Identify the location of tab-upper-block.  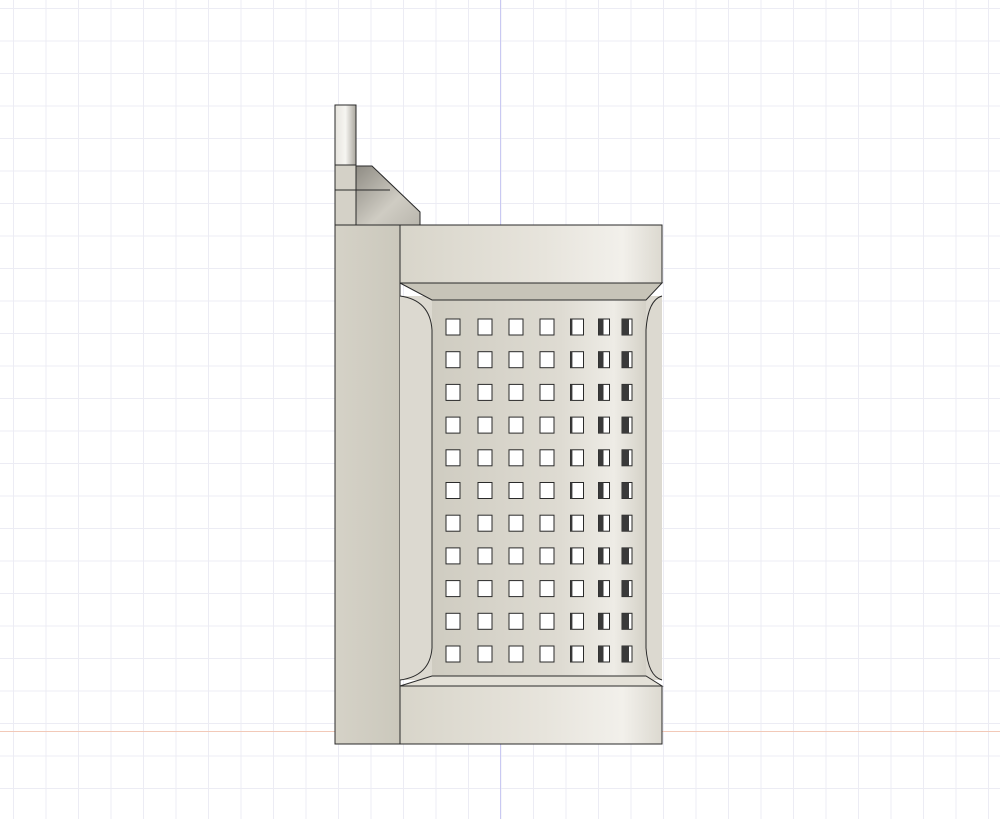
(345, 135).